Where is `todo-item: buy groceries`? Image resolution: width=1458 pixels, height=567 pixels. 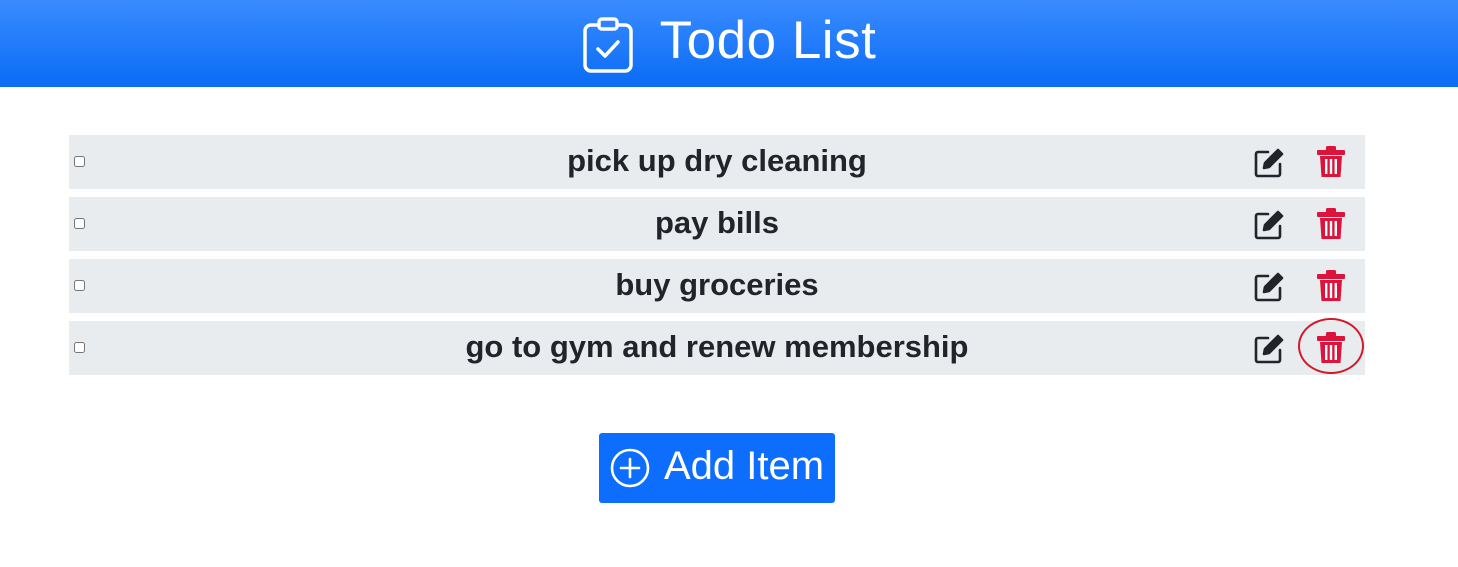
todo-item: buy groceries is located at coordinates (717, 286).